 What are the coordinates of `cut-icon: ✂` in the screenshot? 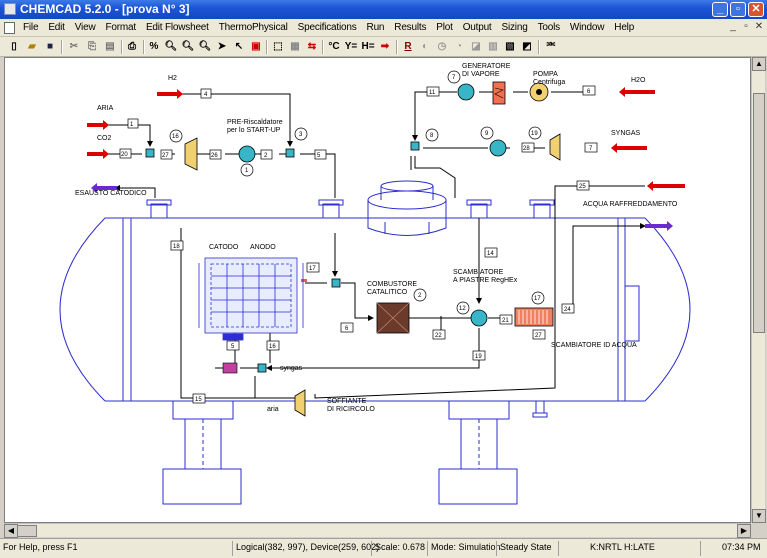 It's located at (74, 46).